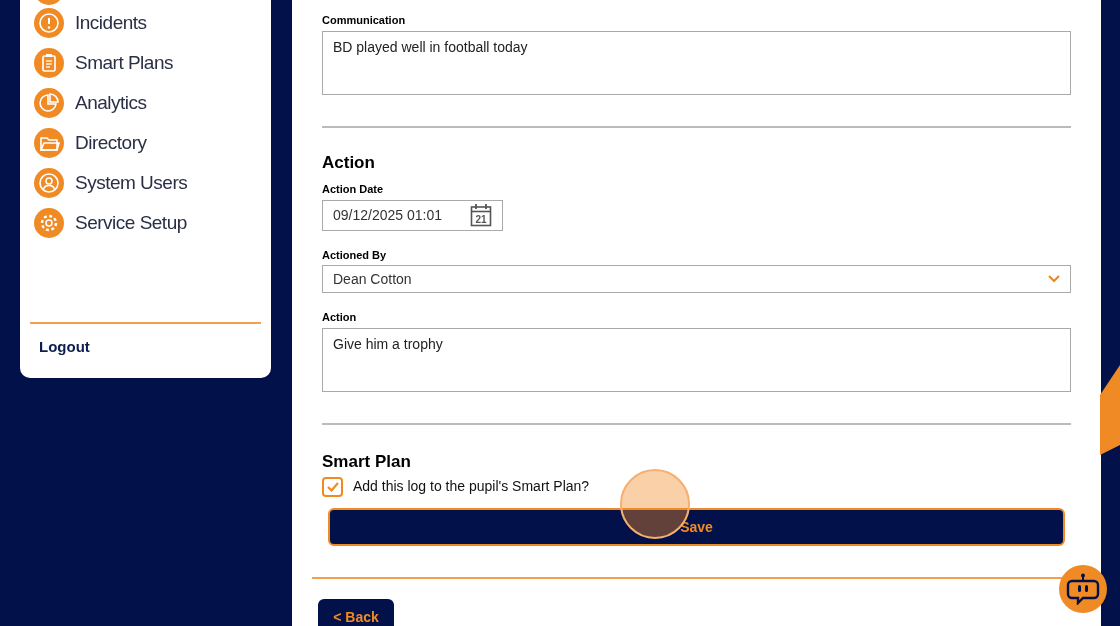 This screenshot has height=626, width=1120. Describe the element at coordinates (152, 103) in the screenshot. I see `sidebar-item: Analytics` at that location.